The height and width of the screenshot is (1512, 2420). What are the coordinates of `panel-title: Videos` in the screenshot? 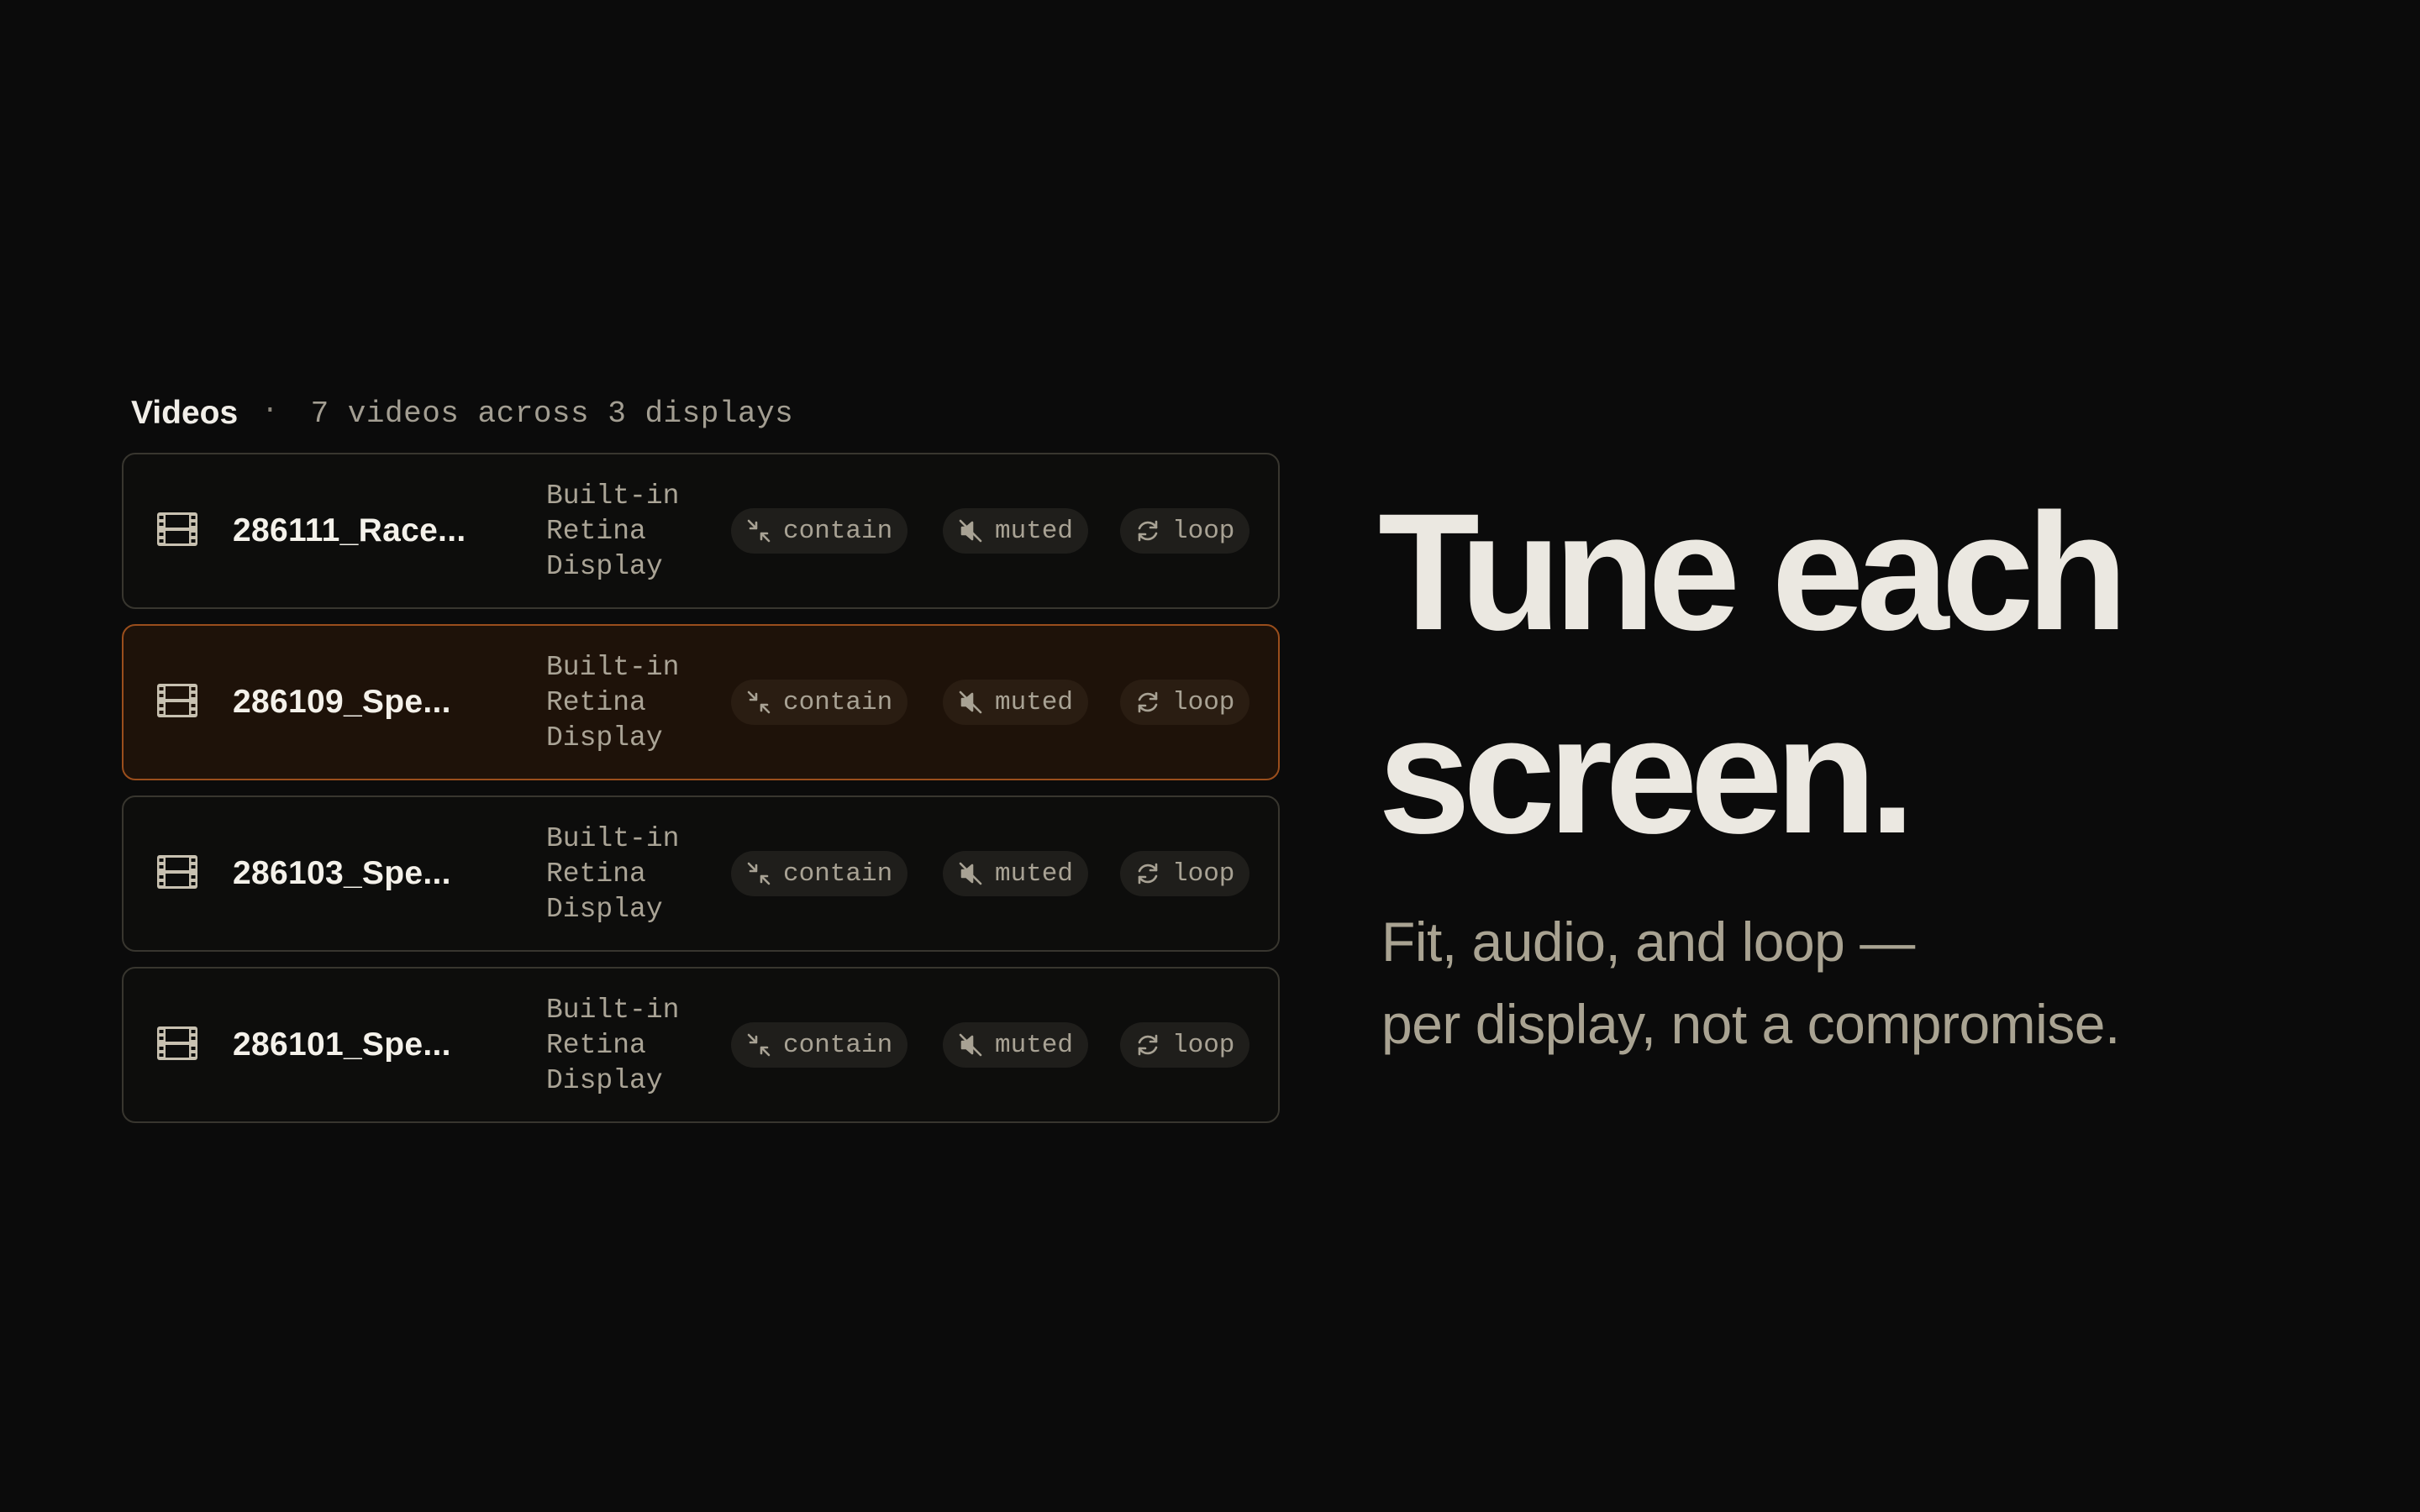 It's located at (185, 413).